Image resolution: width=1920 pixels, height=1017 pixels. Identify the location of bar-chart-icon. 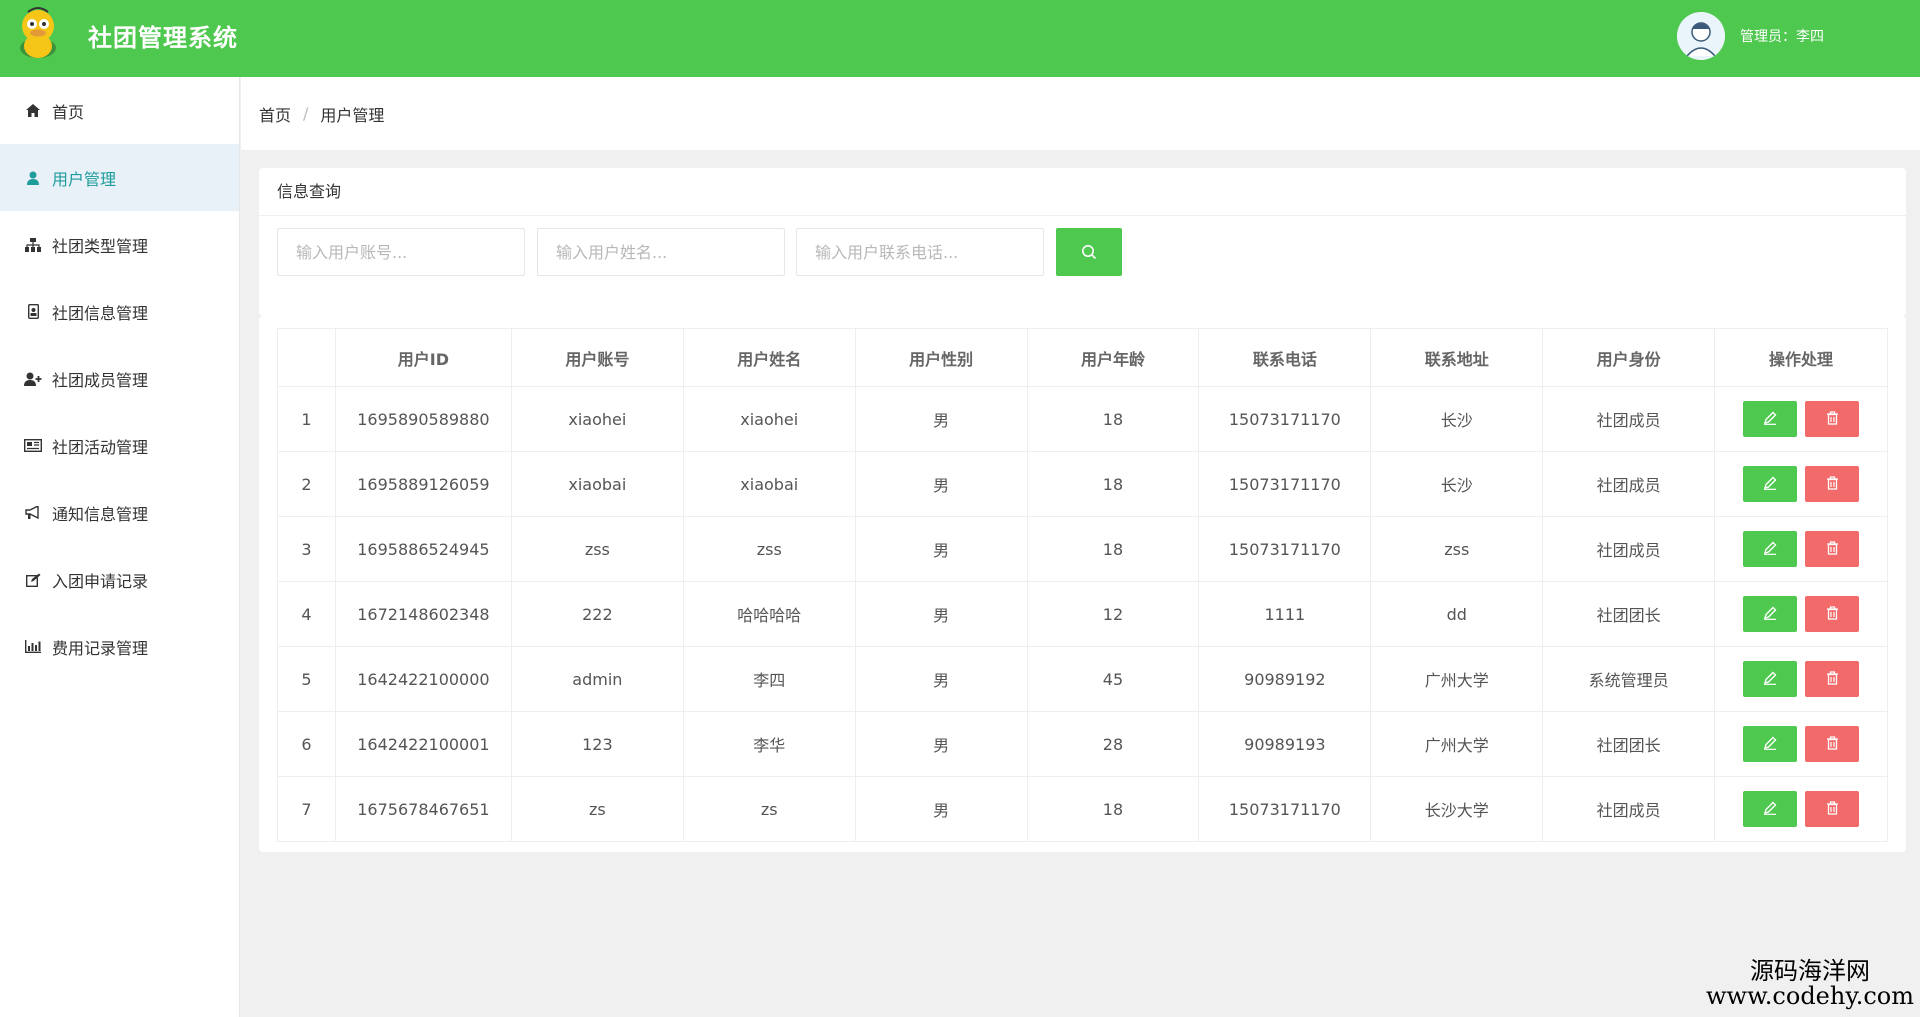
(33, 647).